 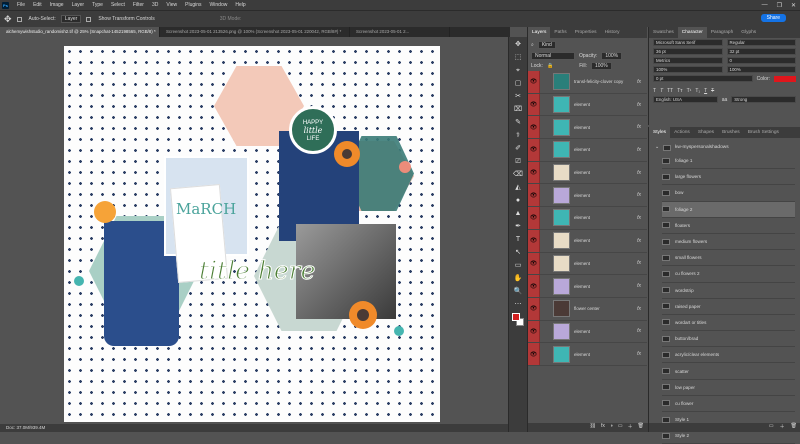 What do you see at coordinates (37, 5) in the screenshot?
I see `menu-edit: Edit` at bounding box center [37, 5].